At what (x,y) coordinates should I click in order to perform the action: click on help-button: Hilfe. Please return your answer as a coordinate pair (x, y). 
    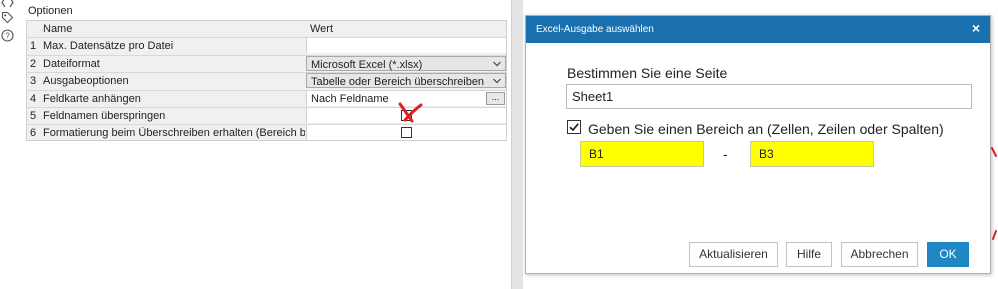
    Looking at the image, I should click on (809, 254).